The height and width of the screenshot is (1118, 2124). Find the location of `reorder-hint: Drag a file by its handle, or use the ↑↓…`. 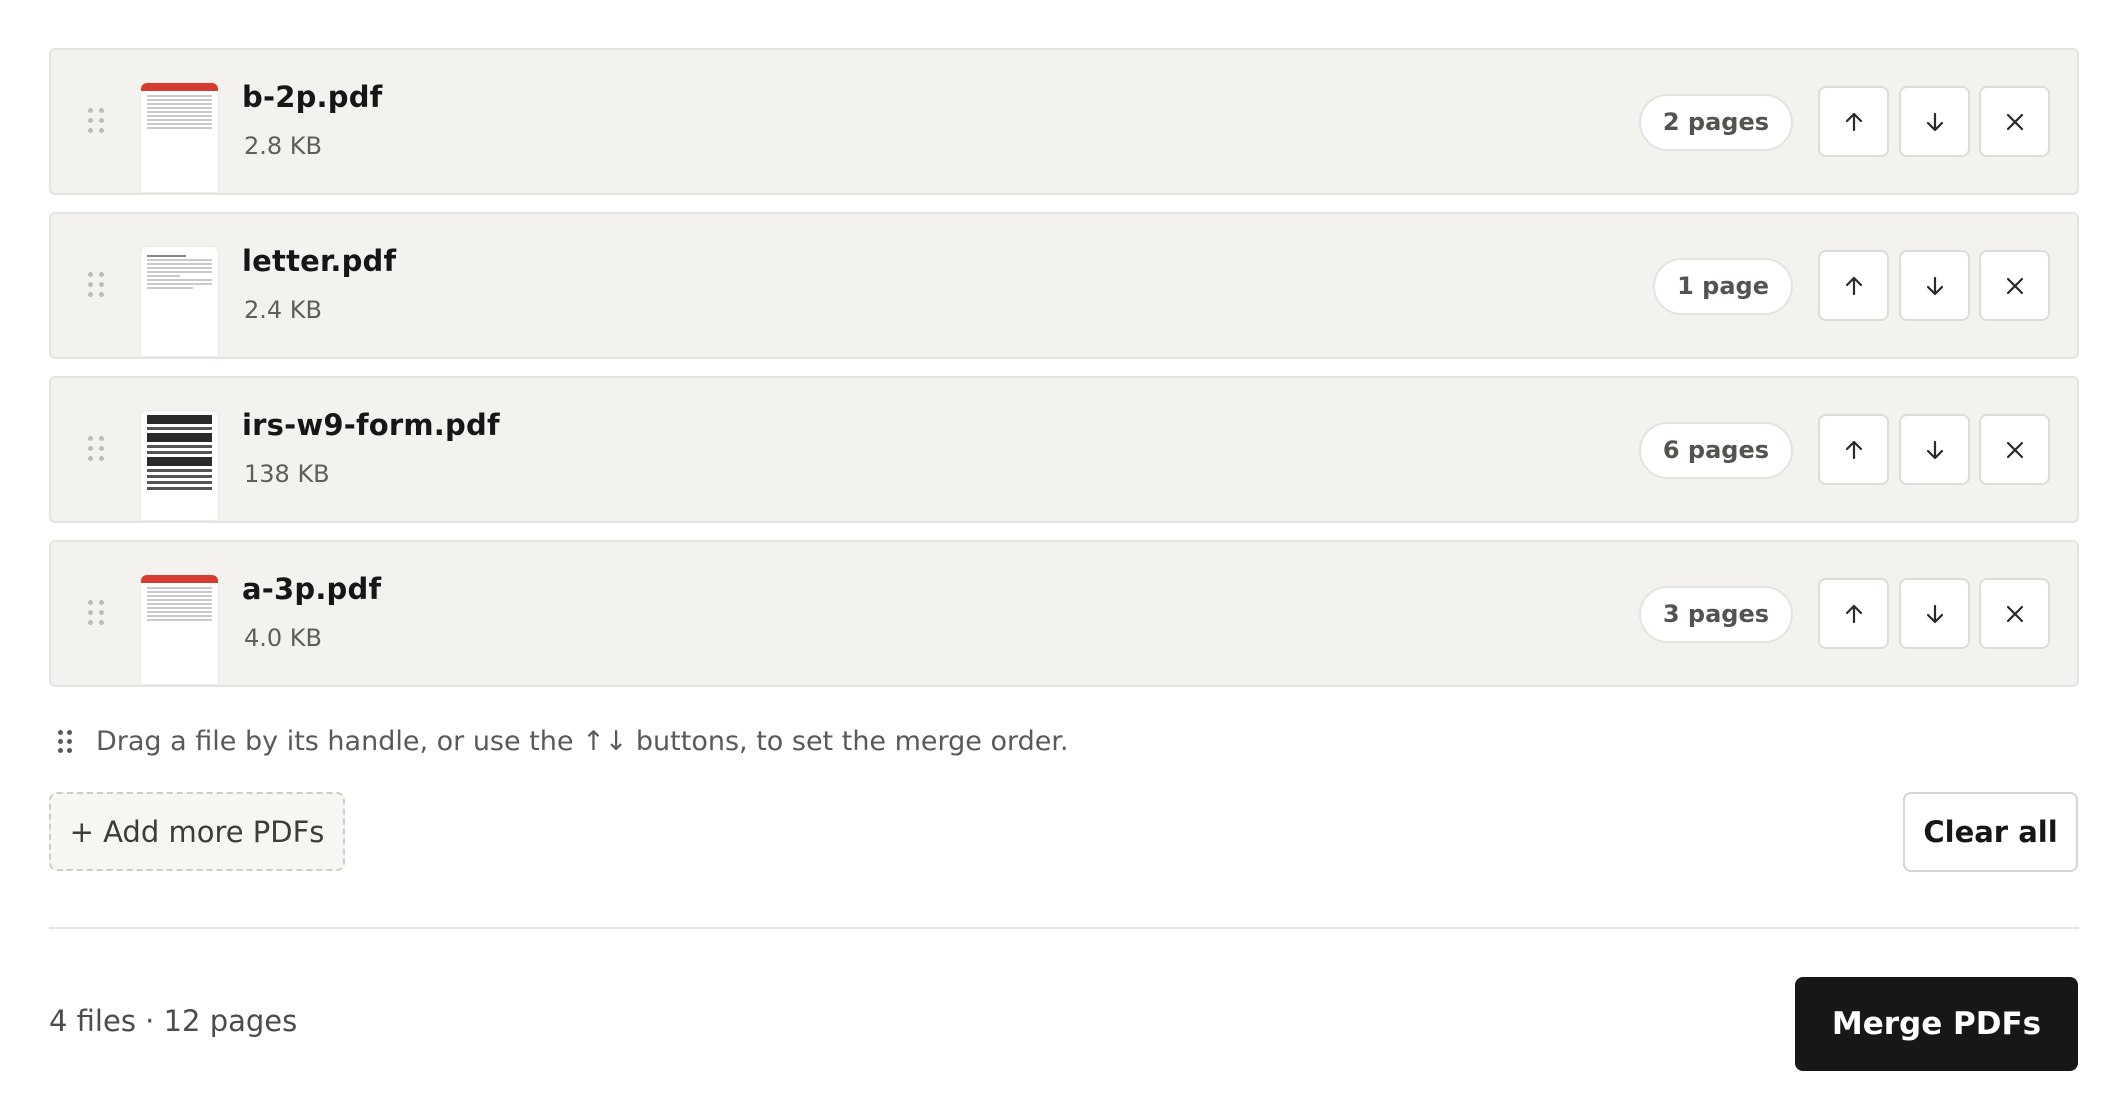

reorder-hint: Drag a file by its handle, or use the ↑↓… is located at coordinates (563, 741).